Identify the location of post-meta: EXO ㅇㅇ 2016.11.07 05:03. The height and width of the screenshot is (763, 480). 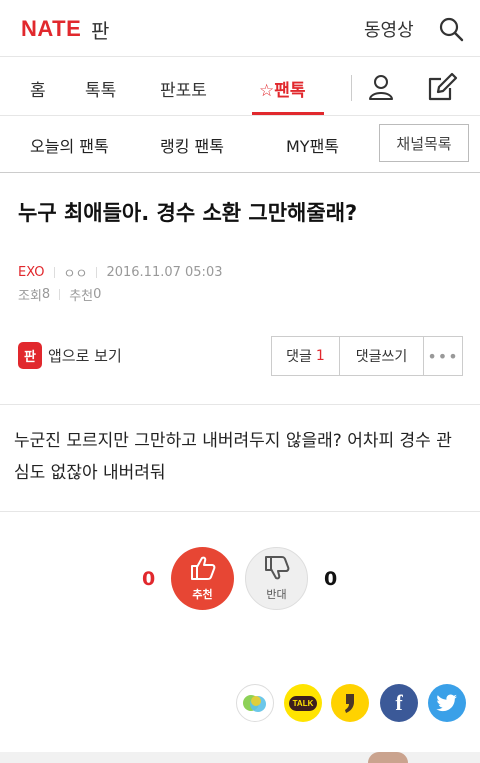
(120, 272).